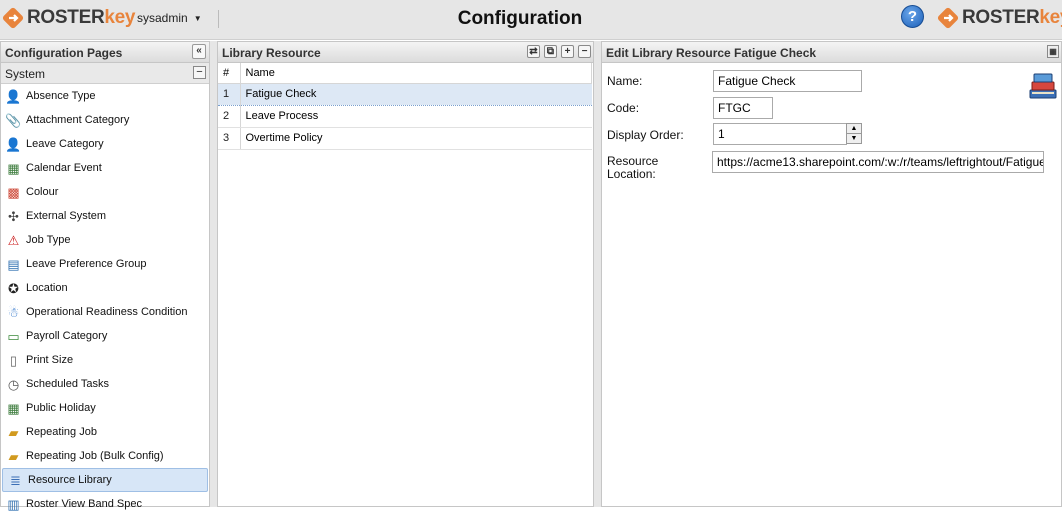  Describe the element at coordinates (13, 120) in the screenshot. I see `paperclip-icon: 📎` at that location.